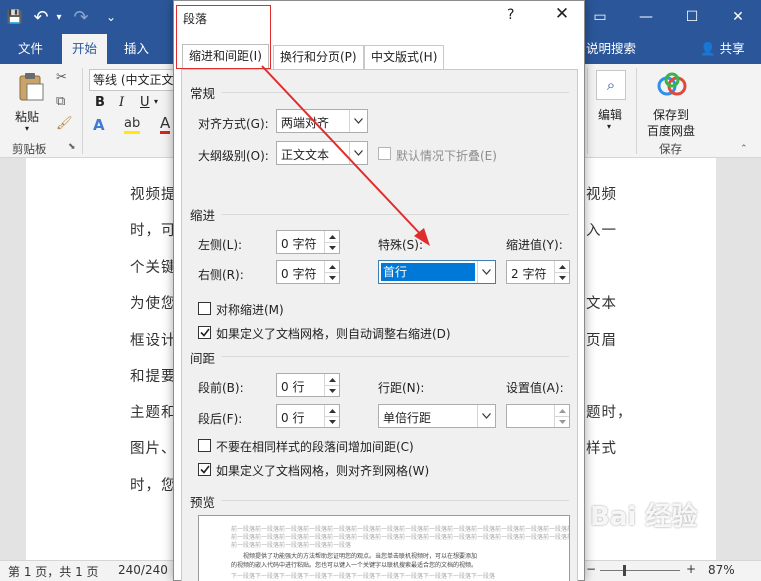 The width and height of the screenshot is (761, 581). Describe the element at coordinates (646, 17) in the screenshot. I see `minimize-icon: —` at that location.